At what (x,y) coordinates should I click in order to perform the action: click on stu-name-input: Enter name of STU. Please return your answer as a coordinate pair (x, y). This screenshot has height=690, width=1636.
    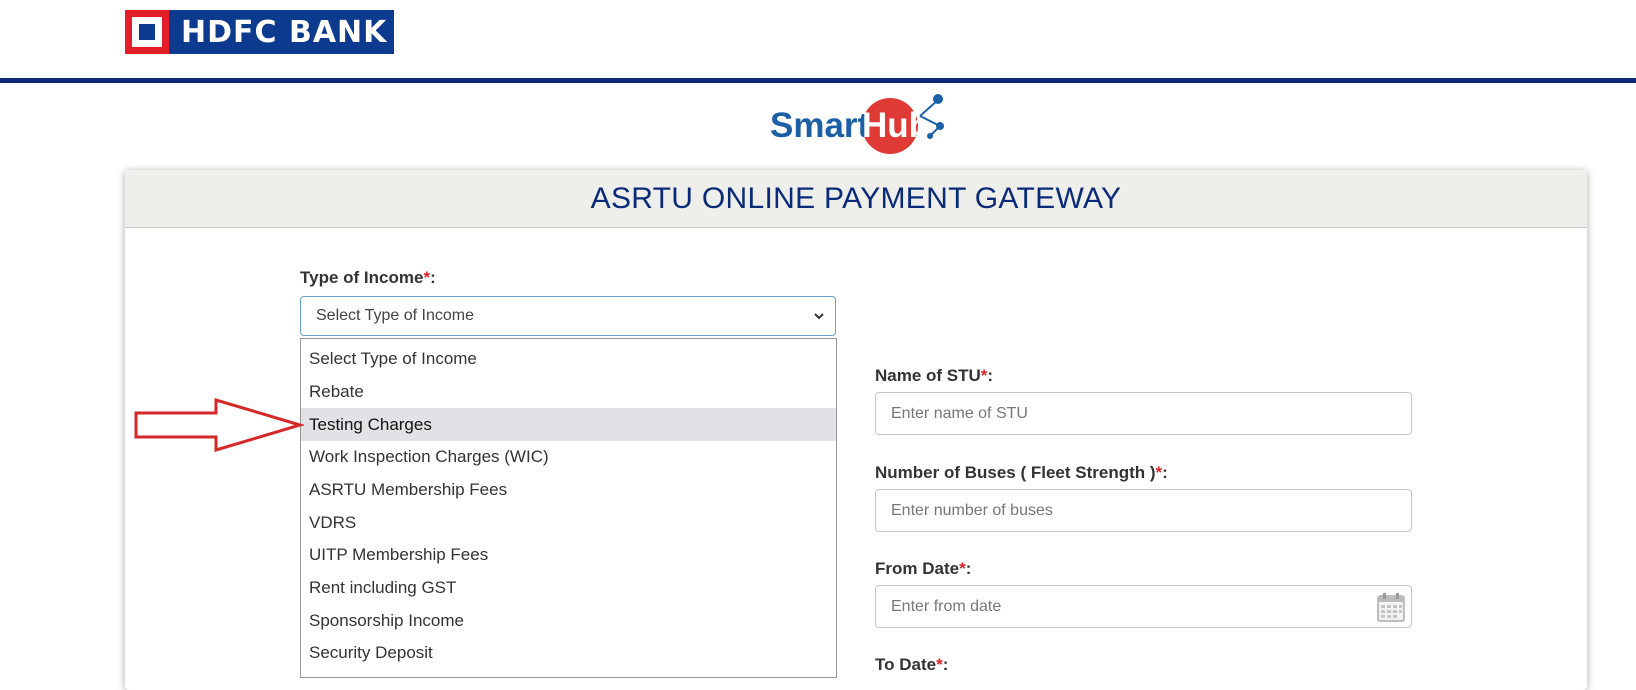
    Looking at the image, I should click on (1143, 413).